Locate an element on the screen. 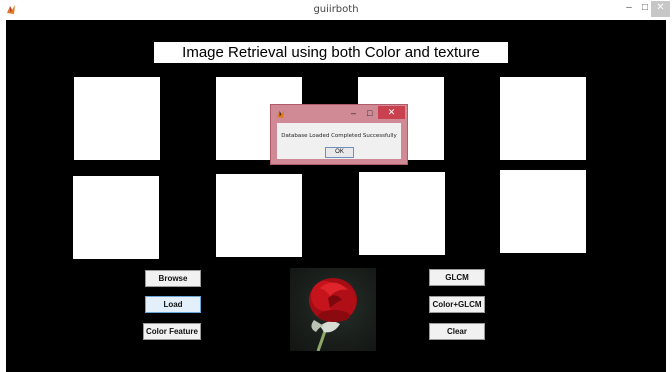  window-titlebar: guiirboth – □ ✕ is located at coordinates (336, 10).